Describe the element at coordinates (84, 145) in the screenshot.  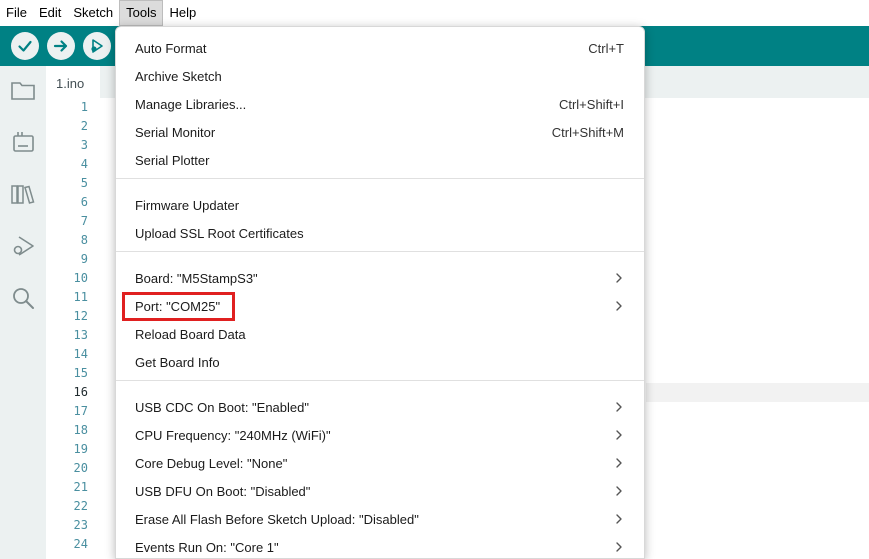
I see `line-number: 3` at that location.